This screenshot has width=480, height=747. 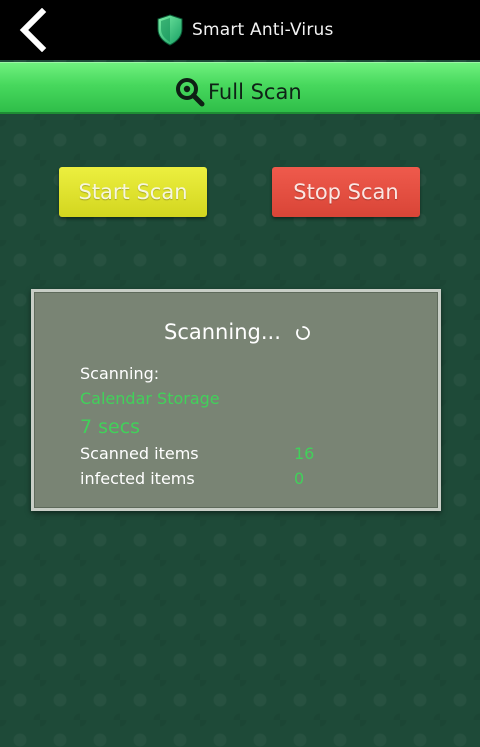 I want to click on scanned-items-count: 16, so click(x=304, y=453).